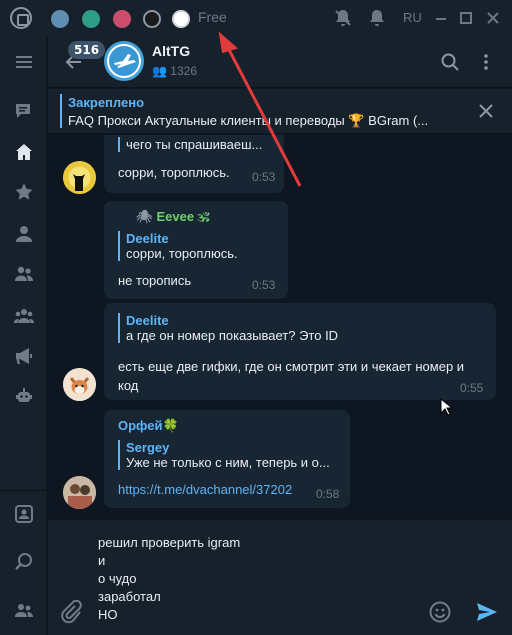 This screenshot has height=635, width=512. What do you see at coordinates (106, 102) in the screenshot?
I see `pinned-title: Закреплено` at bounding box center [106, 102].